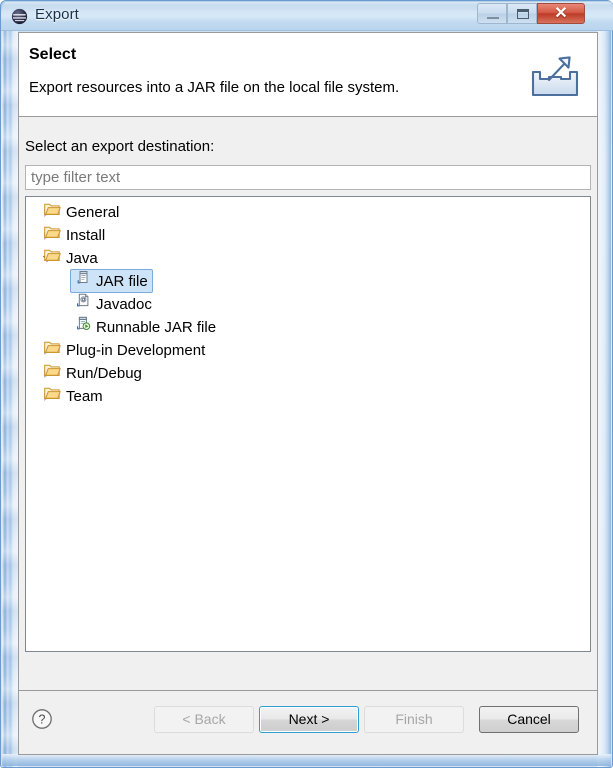 This screenshot has width=613, height=768. Describe the element at coordinates (83, 280) in the screenshot. I see `jar-file-icon` at that location.